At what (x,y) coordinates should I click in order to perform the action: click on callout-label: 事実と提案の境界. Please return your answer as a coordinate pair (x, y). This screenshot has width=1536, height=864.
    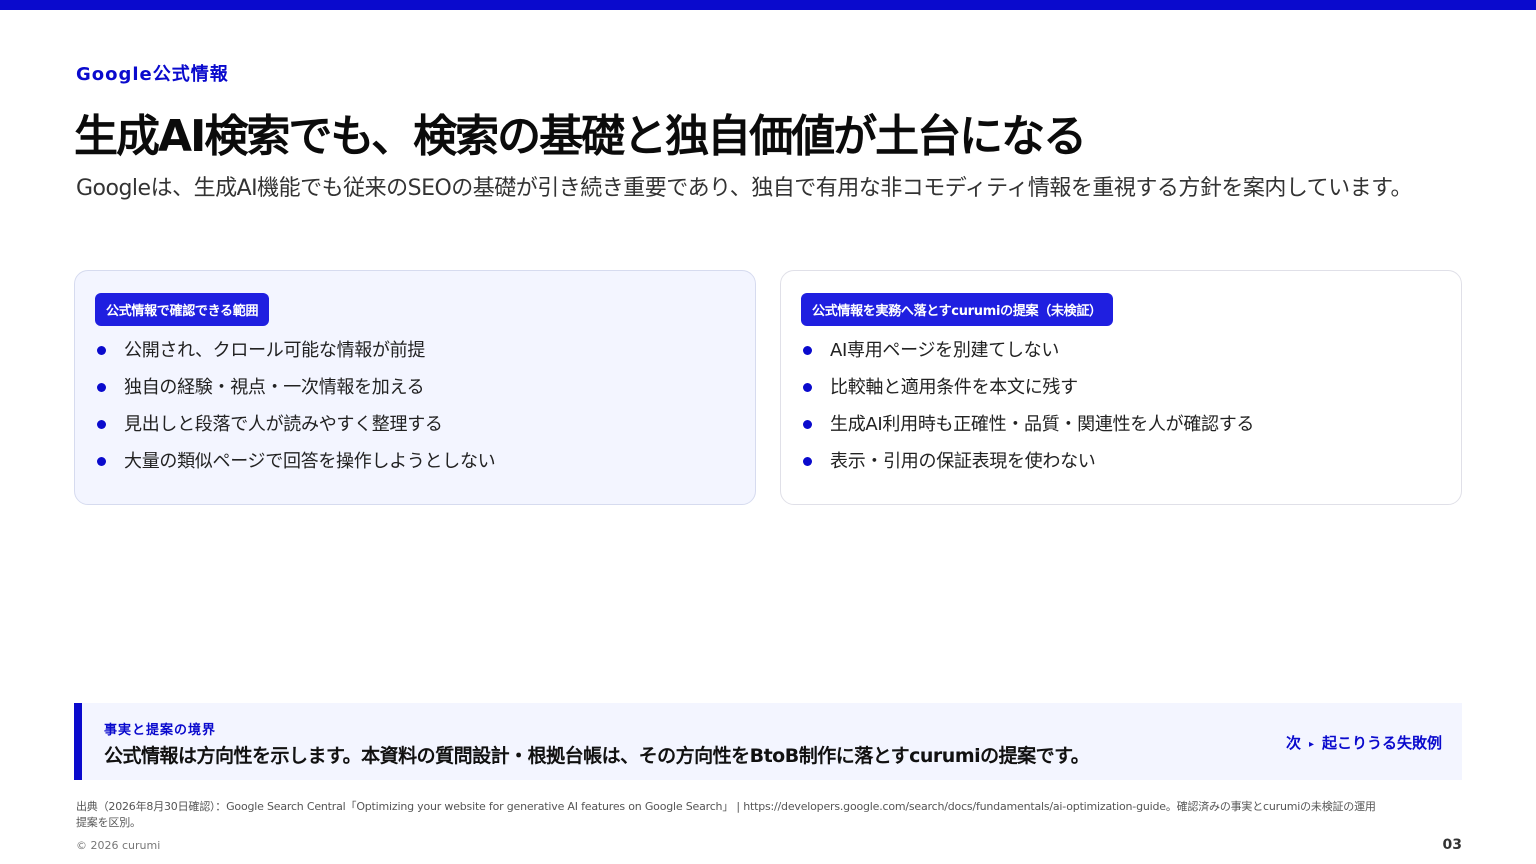
    Looking at the image, I should click on (160, 730).